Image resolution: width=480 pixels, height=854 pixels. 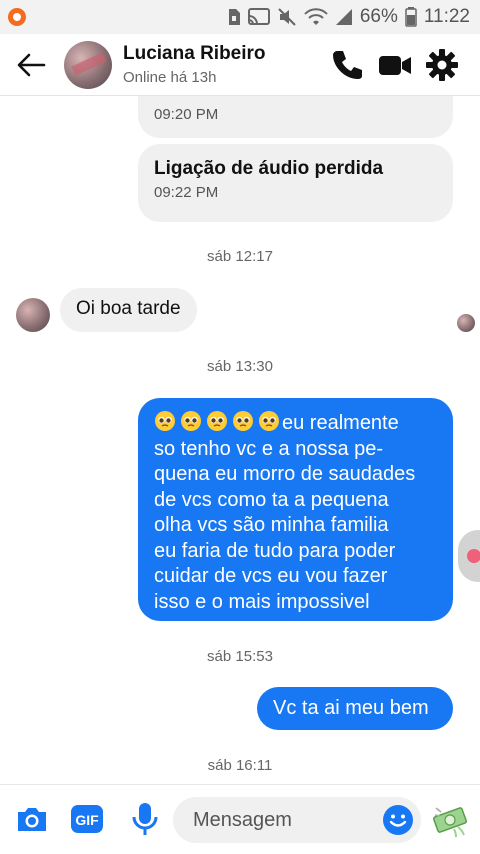 What do you see at coordinates (378, 16) in the screenshot?
I see `battery-percent: 66%` at bounding box center [378, 16].